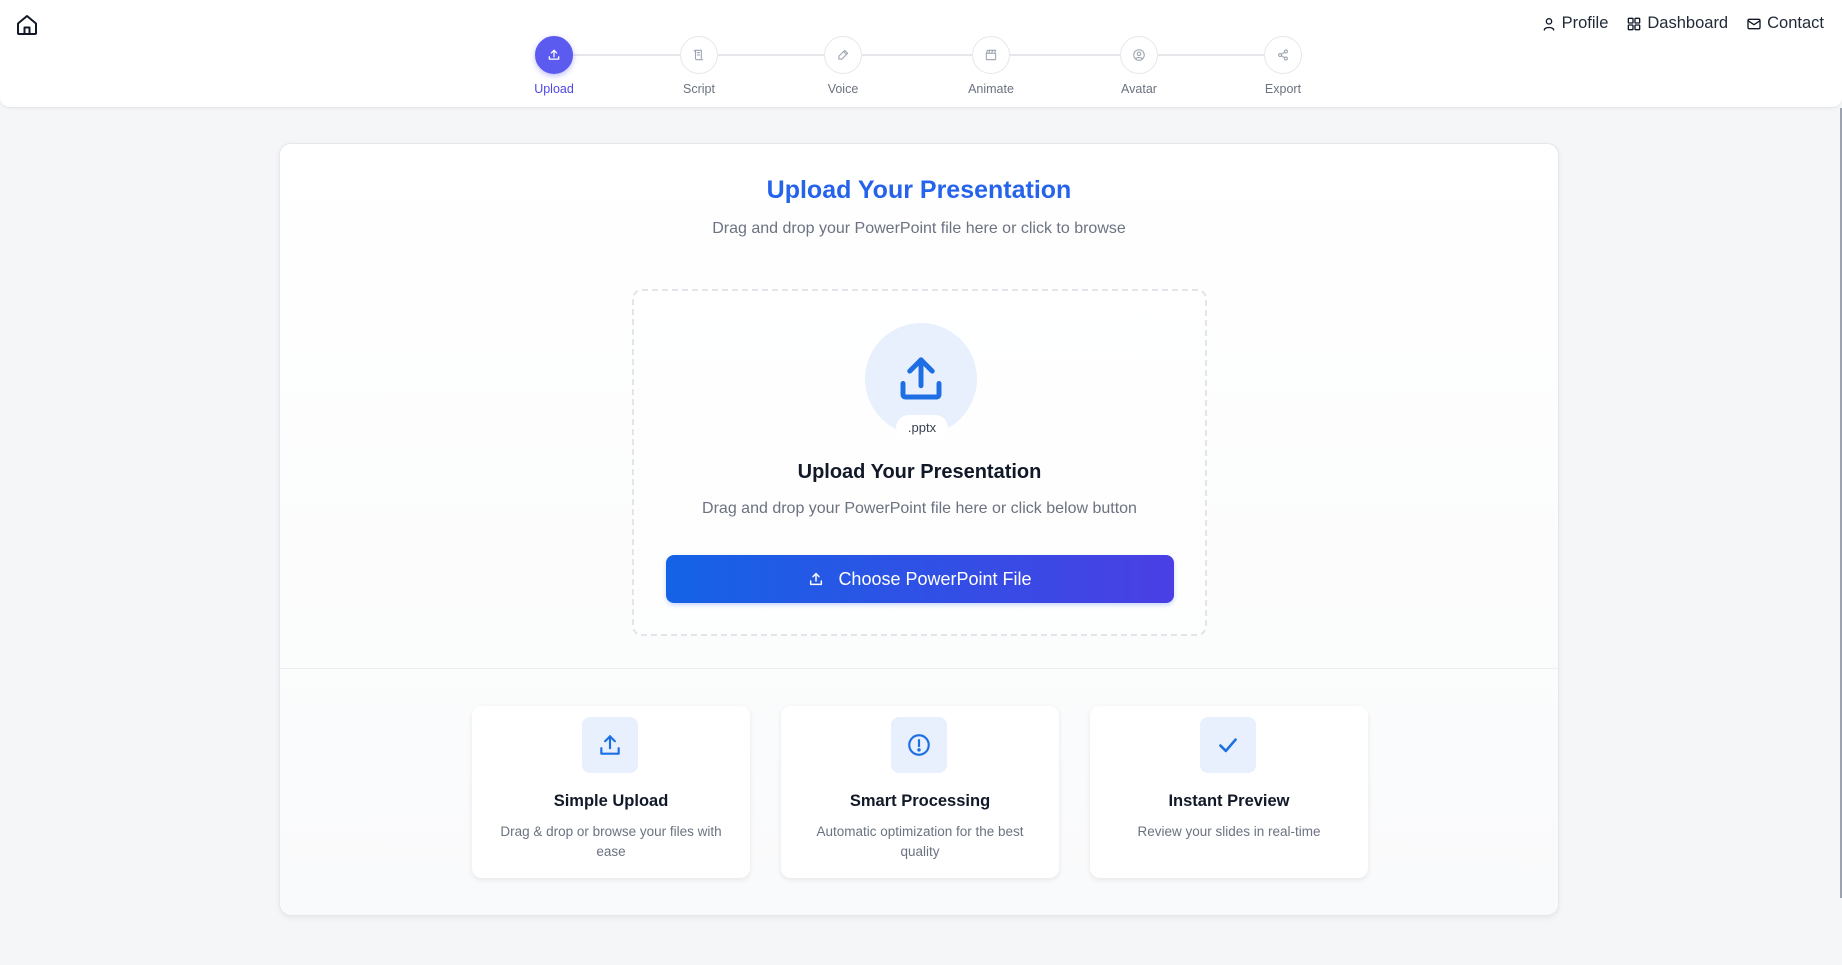 The image size is (1842, 965). I want to click on step-label: Animate, so click(991, 89).